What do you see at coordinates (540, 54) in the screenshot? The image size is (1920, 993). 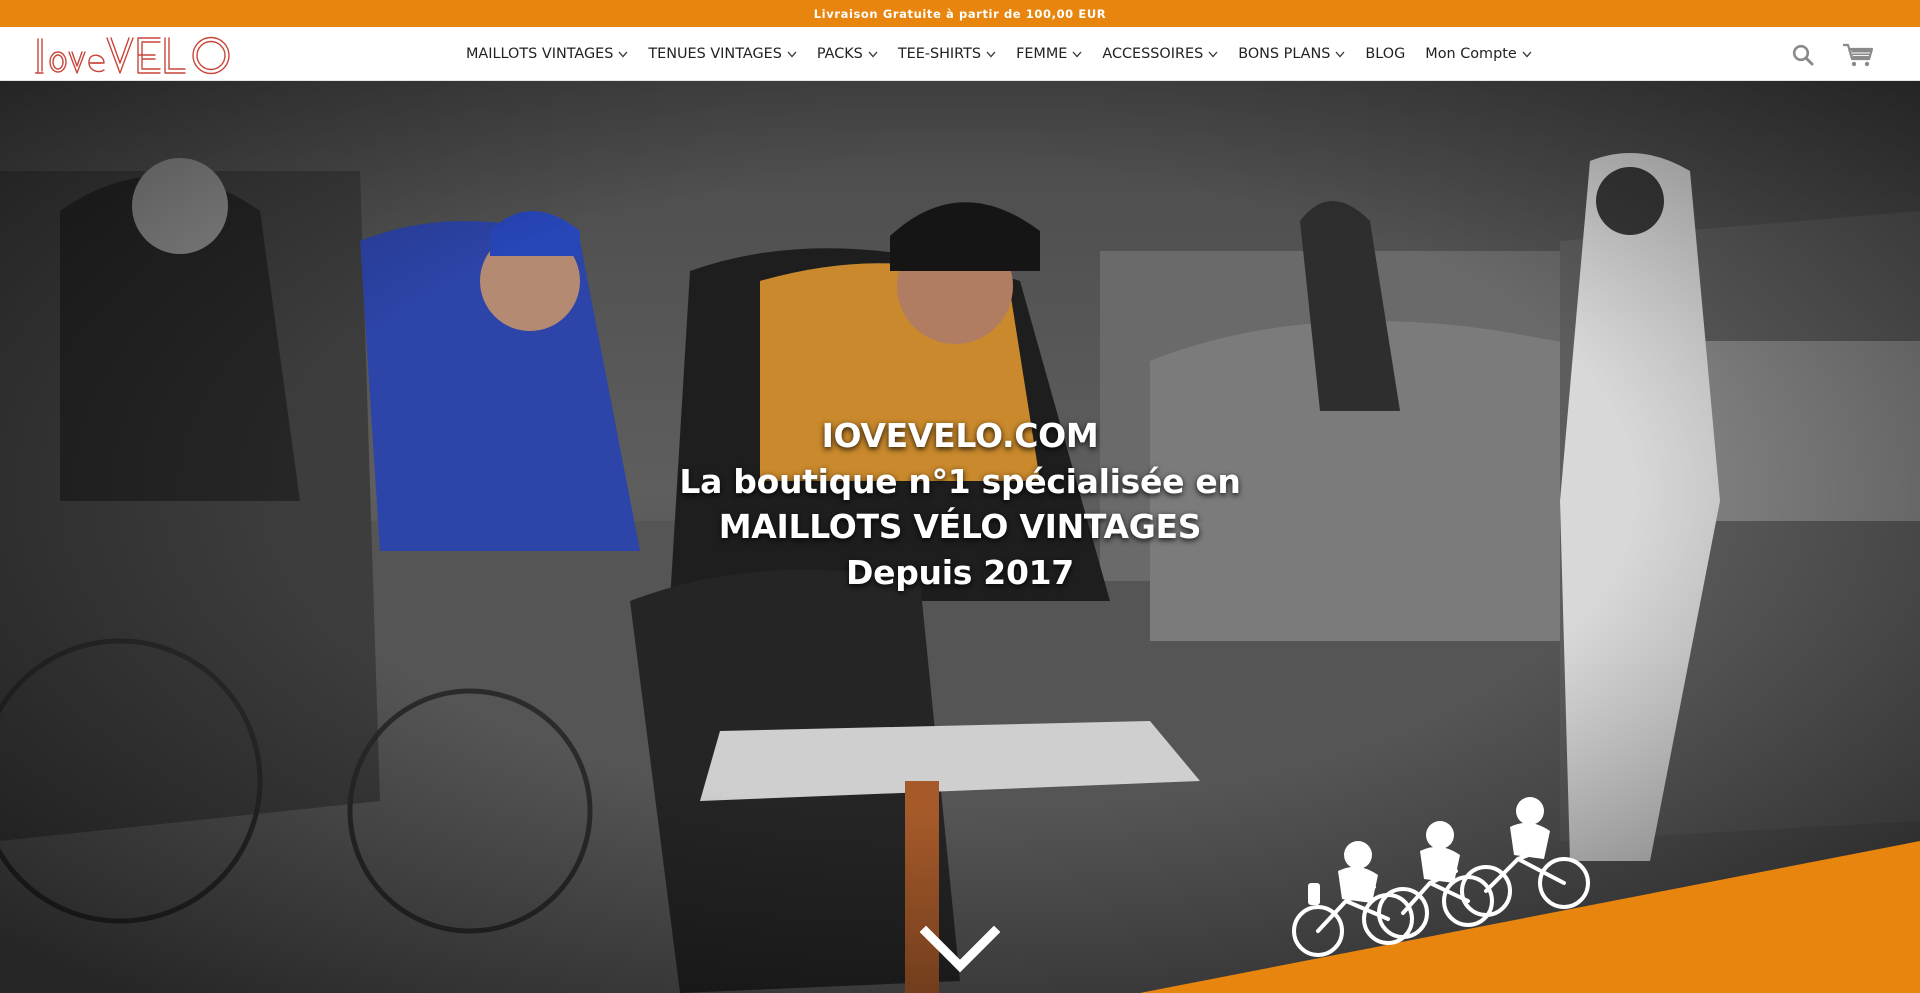 I see `nav-label: MAILLOTS VINTAGES` at bounding box center [540, 54].